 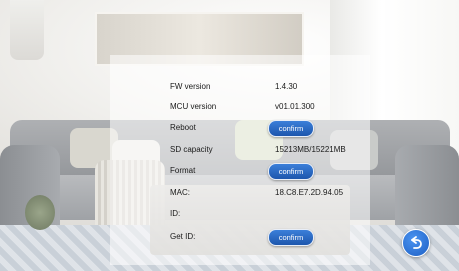 What do you see at coordinates (183, 170) in the screenshot?
I see `format-label: Format` at bounding box center [183, 170].